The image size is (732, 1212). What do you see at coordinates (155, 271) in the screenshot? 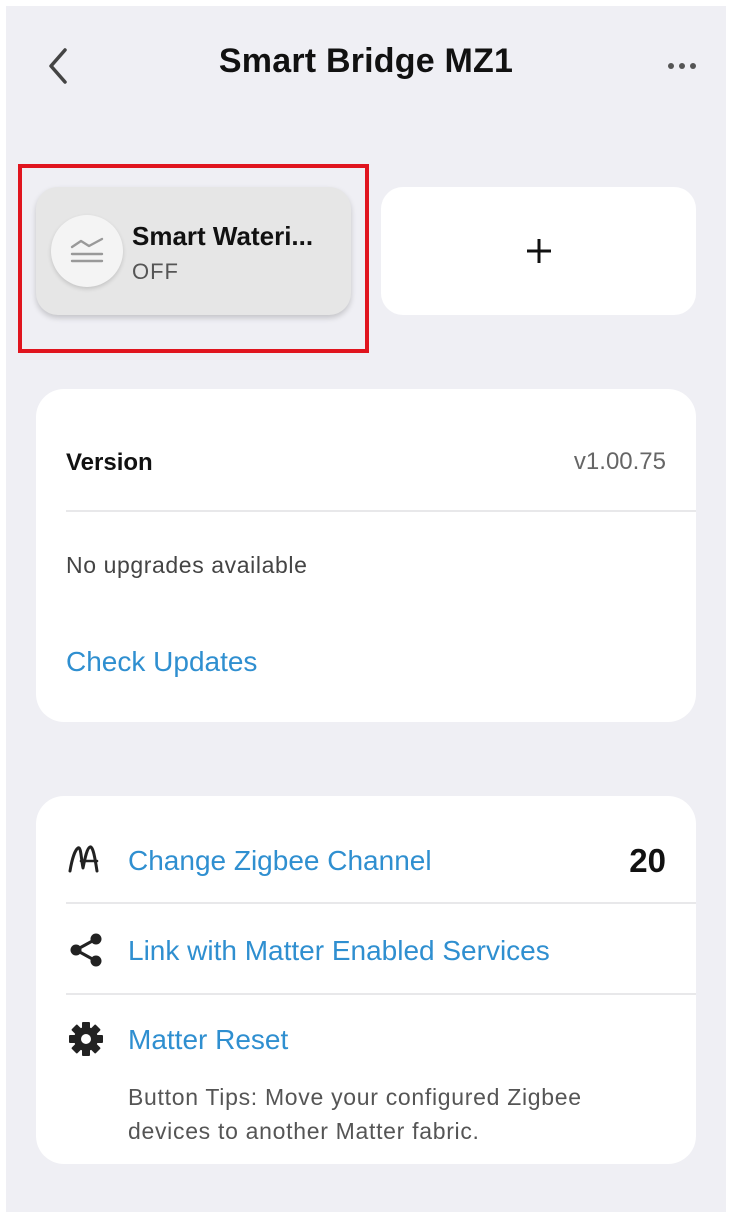
I see `device-status: OFF` at bounding box center [155, 271].